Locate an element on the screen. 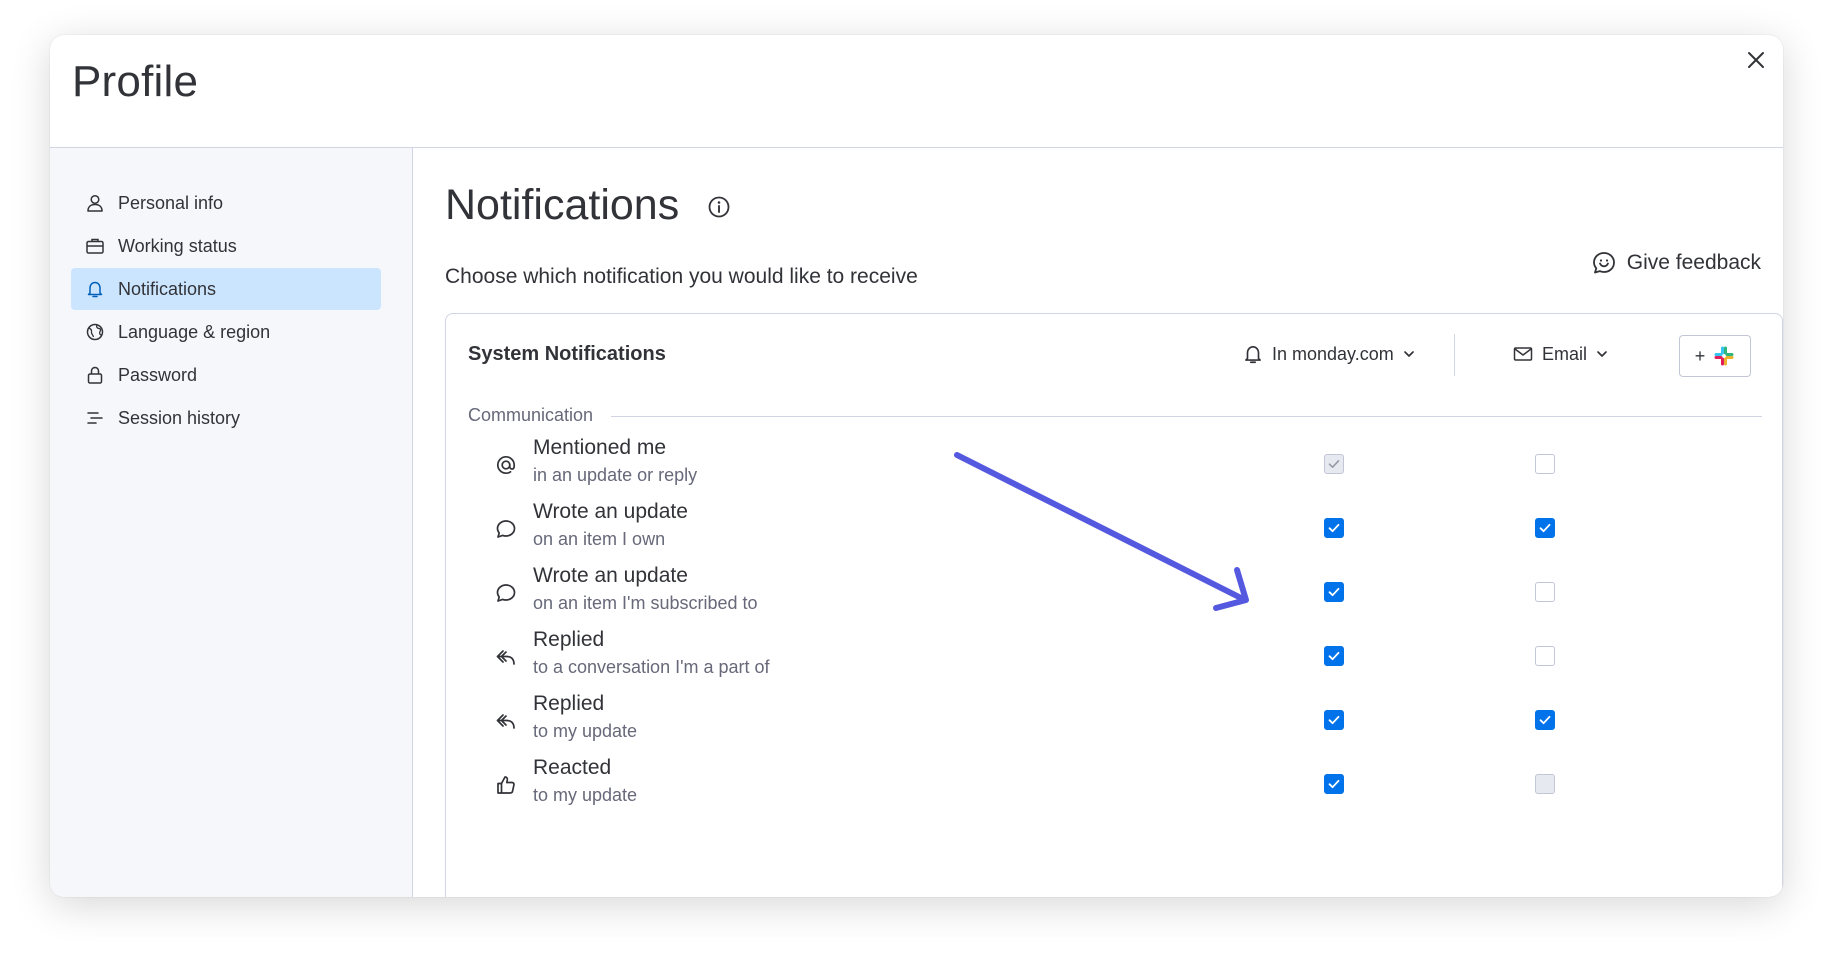  plus-label: + is located at coordinates (1700, 355).